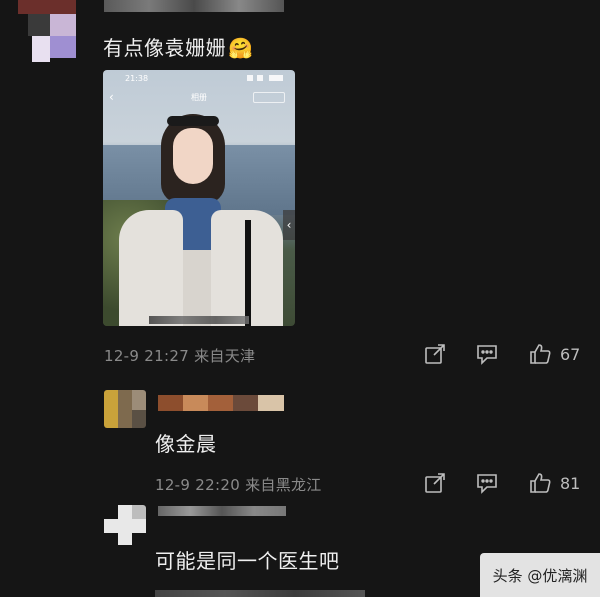 Image resolution: width=600 pixels, height=597 pixels. I want to click on photo-top-label: 相册, so click(199, 97).